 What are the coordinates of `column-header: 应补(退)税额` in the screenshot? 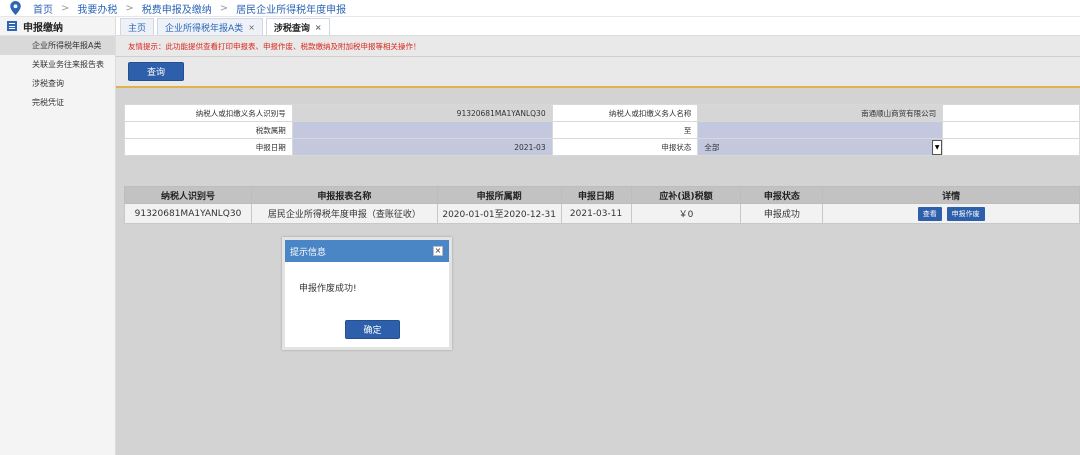 It's located at (686, 195).